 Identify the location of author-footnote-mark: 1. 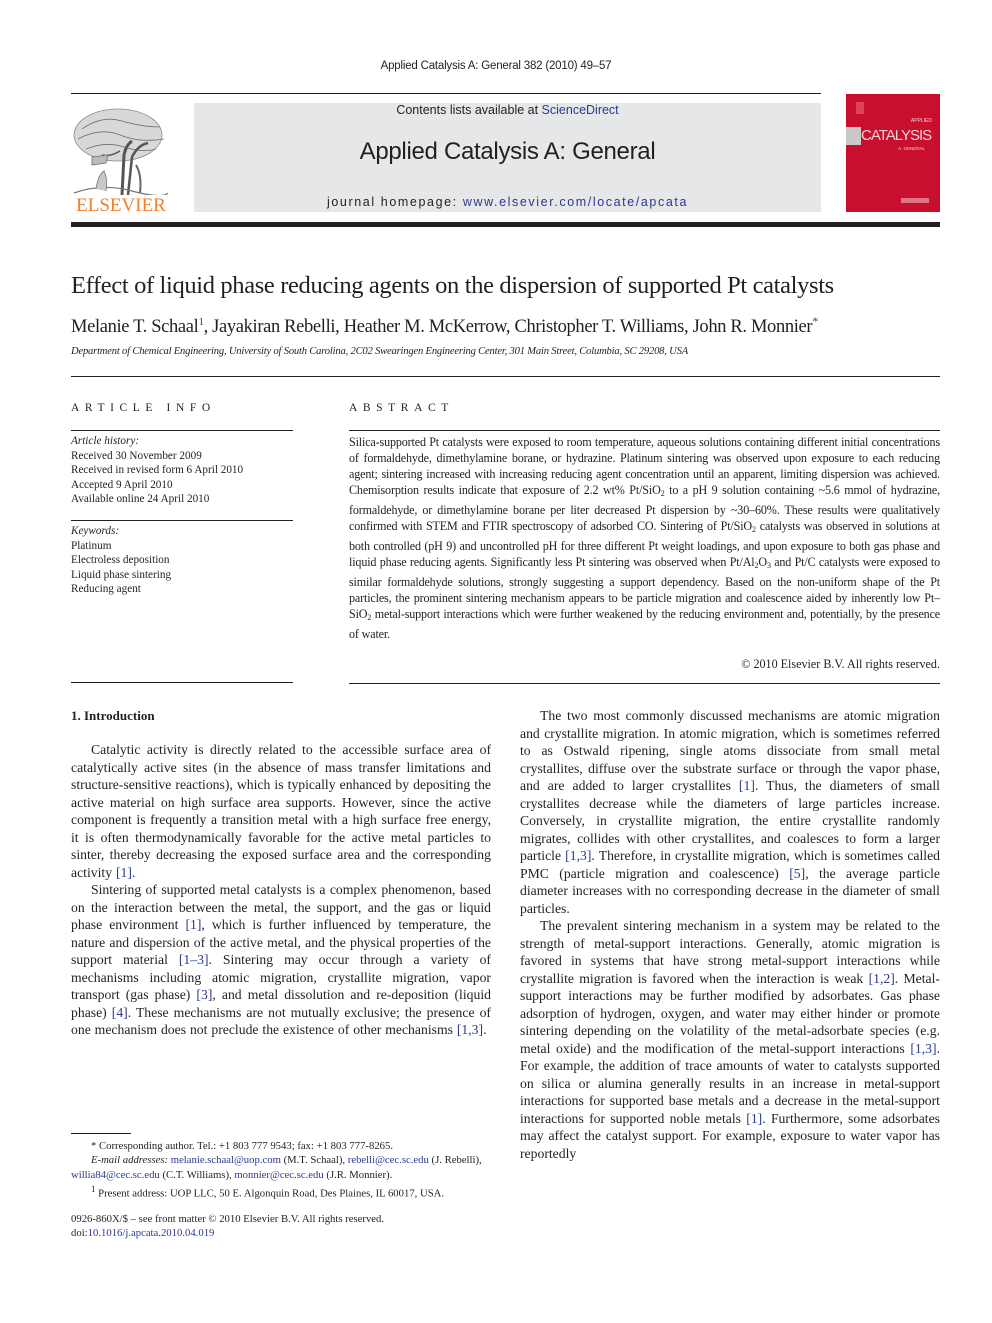
(201, 322).